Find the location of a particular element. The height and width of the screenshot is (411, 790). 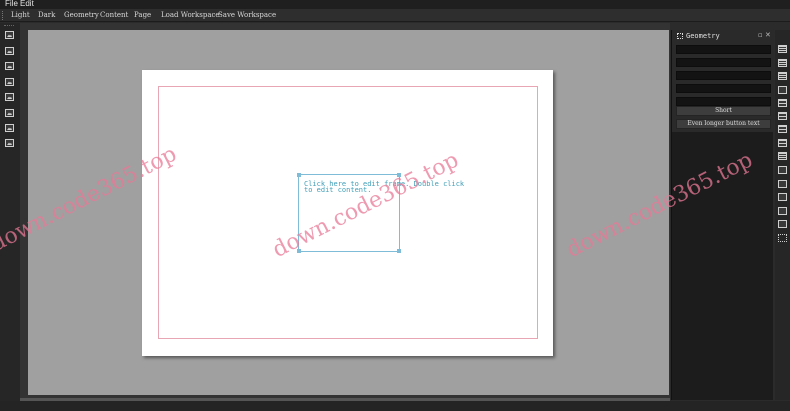

columns-icon is located at coordinates (782, 76).